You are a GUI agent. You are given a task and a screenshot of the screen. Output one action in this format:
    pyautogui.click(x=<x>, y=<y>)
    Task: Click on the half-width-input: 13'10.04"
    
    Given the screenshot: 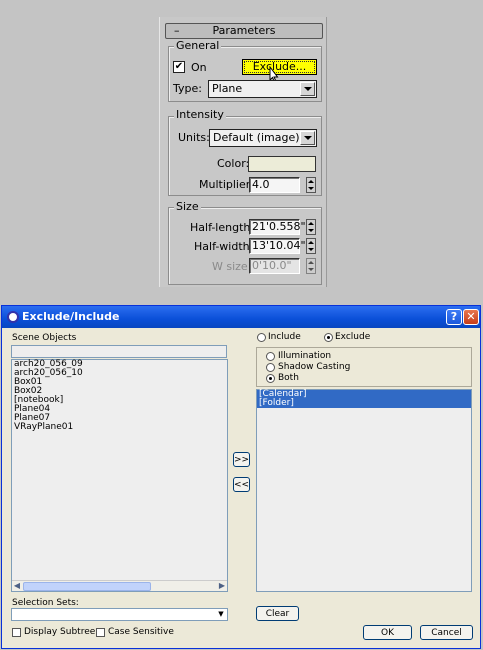 What is the action you would take?
    pyautogui.click(x=277, y=246)
    